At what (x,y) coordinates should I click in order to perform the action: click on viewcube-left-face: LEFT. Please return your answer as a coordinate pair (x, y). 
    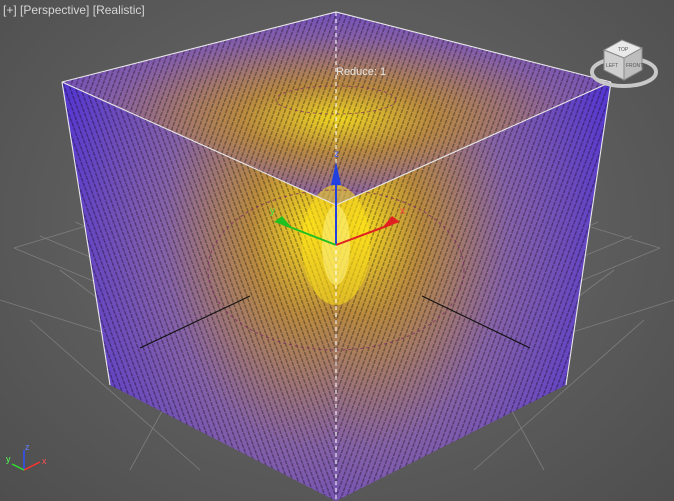
    Looking at the image, I should click on (612, 66).